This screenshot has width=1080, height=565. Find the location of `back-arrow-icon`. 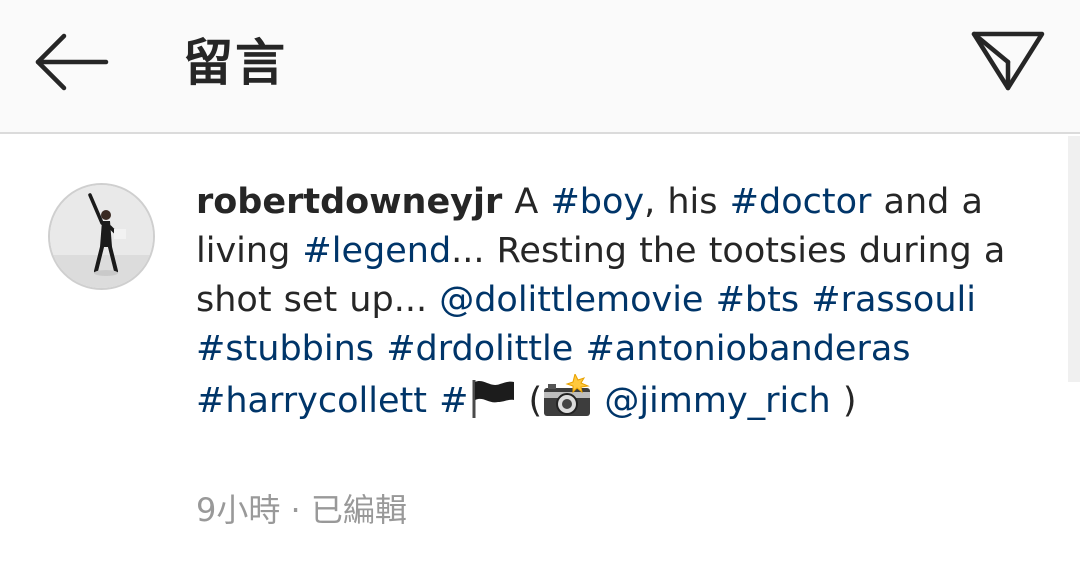

back-arrow-icon is located at coordinates (72, 62).